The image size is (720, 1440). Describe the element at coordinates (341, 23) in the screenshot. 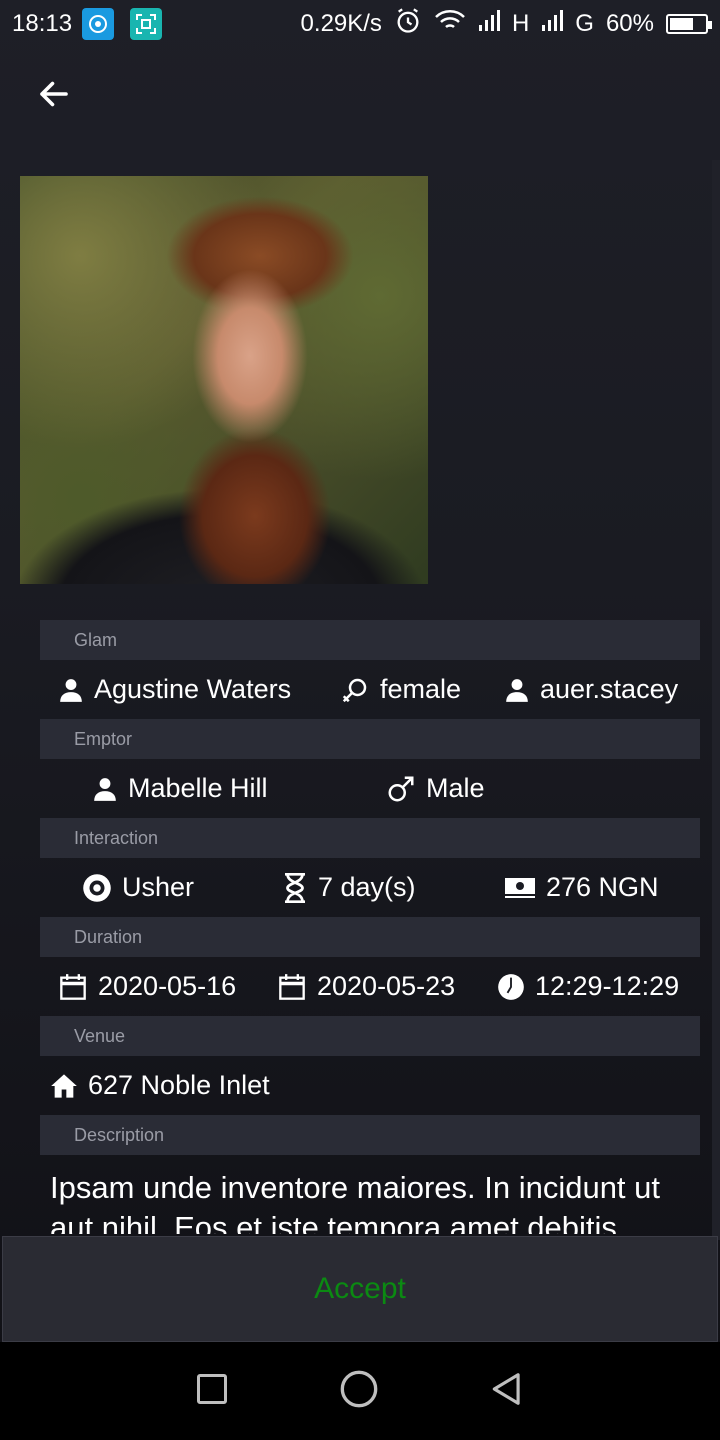

I see `network-speed: 0.29K/s` at that location.